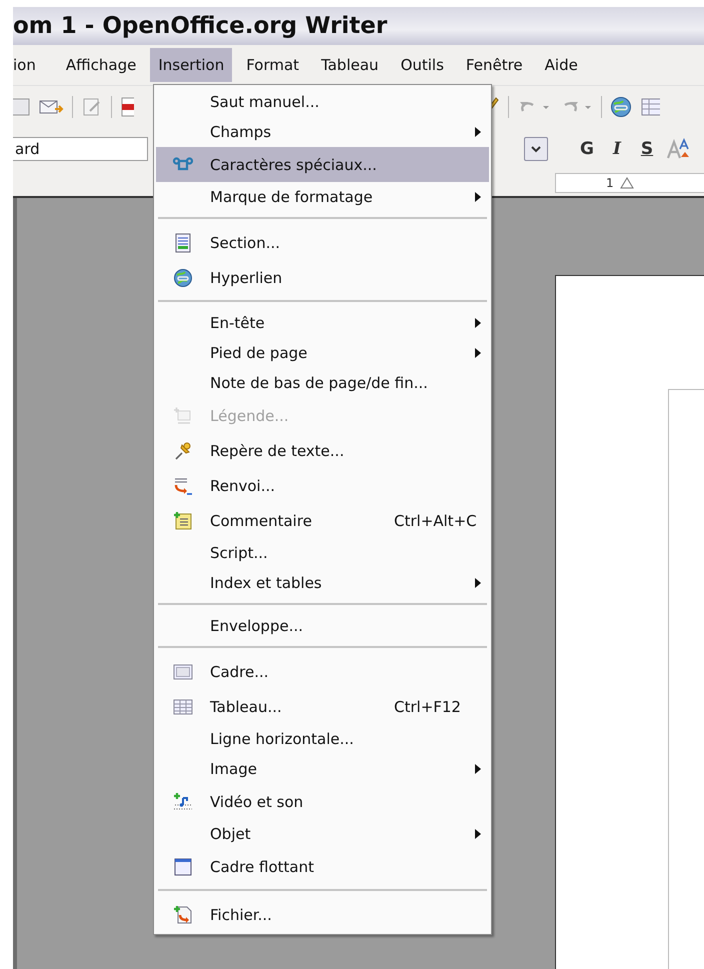 Image resolution: width=704 pixels, height=969 pixels. I want to click on menu-title: Affichage, so click(101, 65).